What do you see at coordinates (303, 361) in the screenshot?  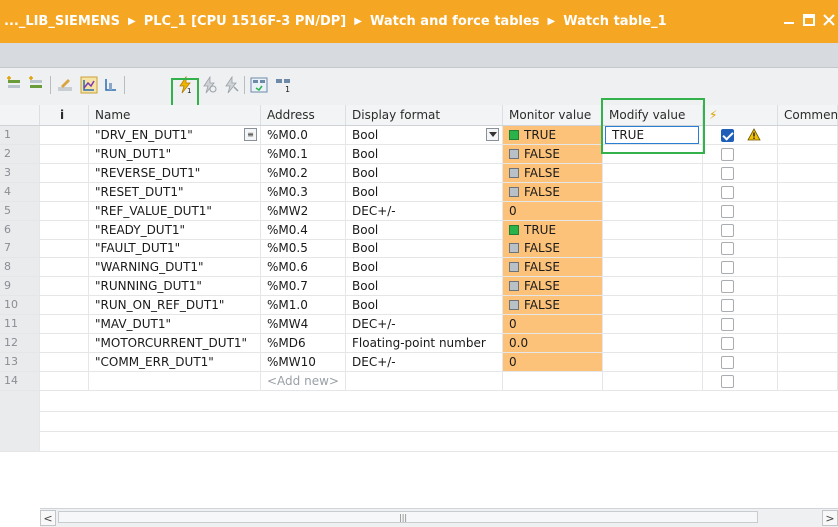 I see `address-cell: %MW10` at bounding box center [303, 361].